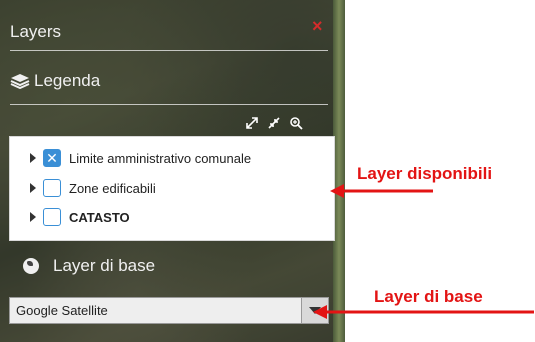 The height and width of the screenshot is (342, 535). I want to click on annotation-arrow-base, so click(423, 312).